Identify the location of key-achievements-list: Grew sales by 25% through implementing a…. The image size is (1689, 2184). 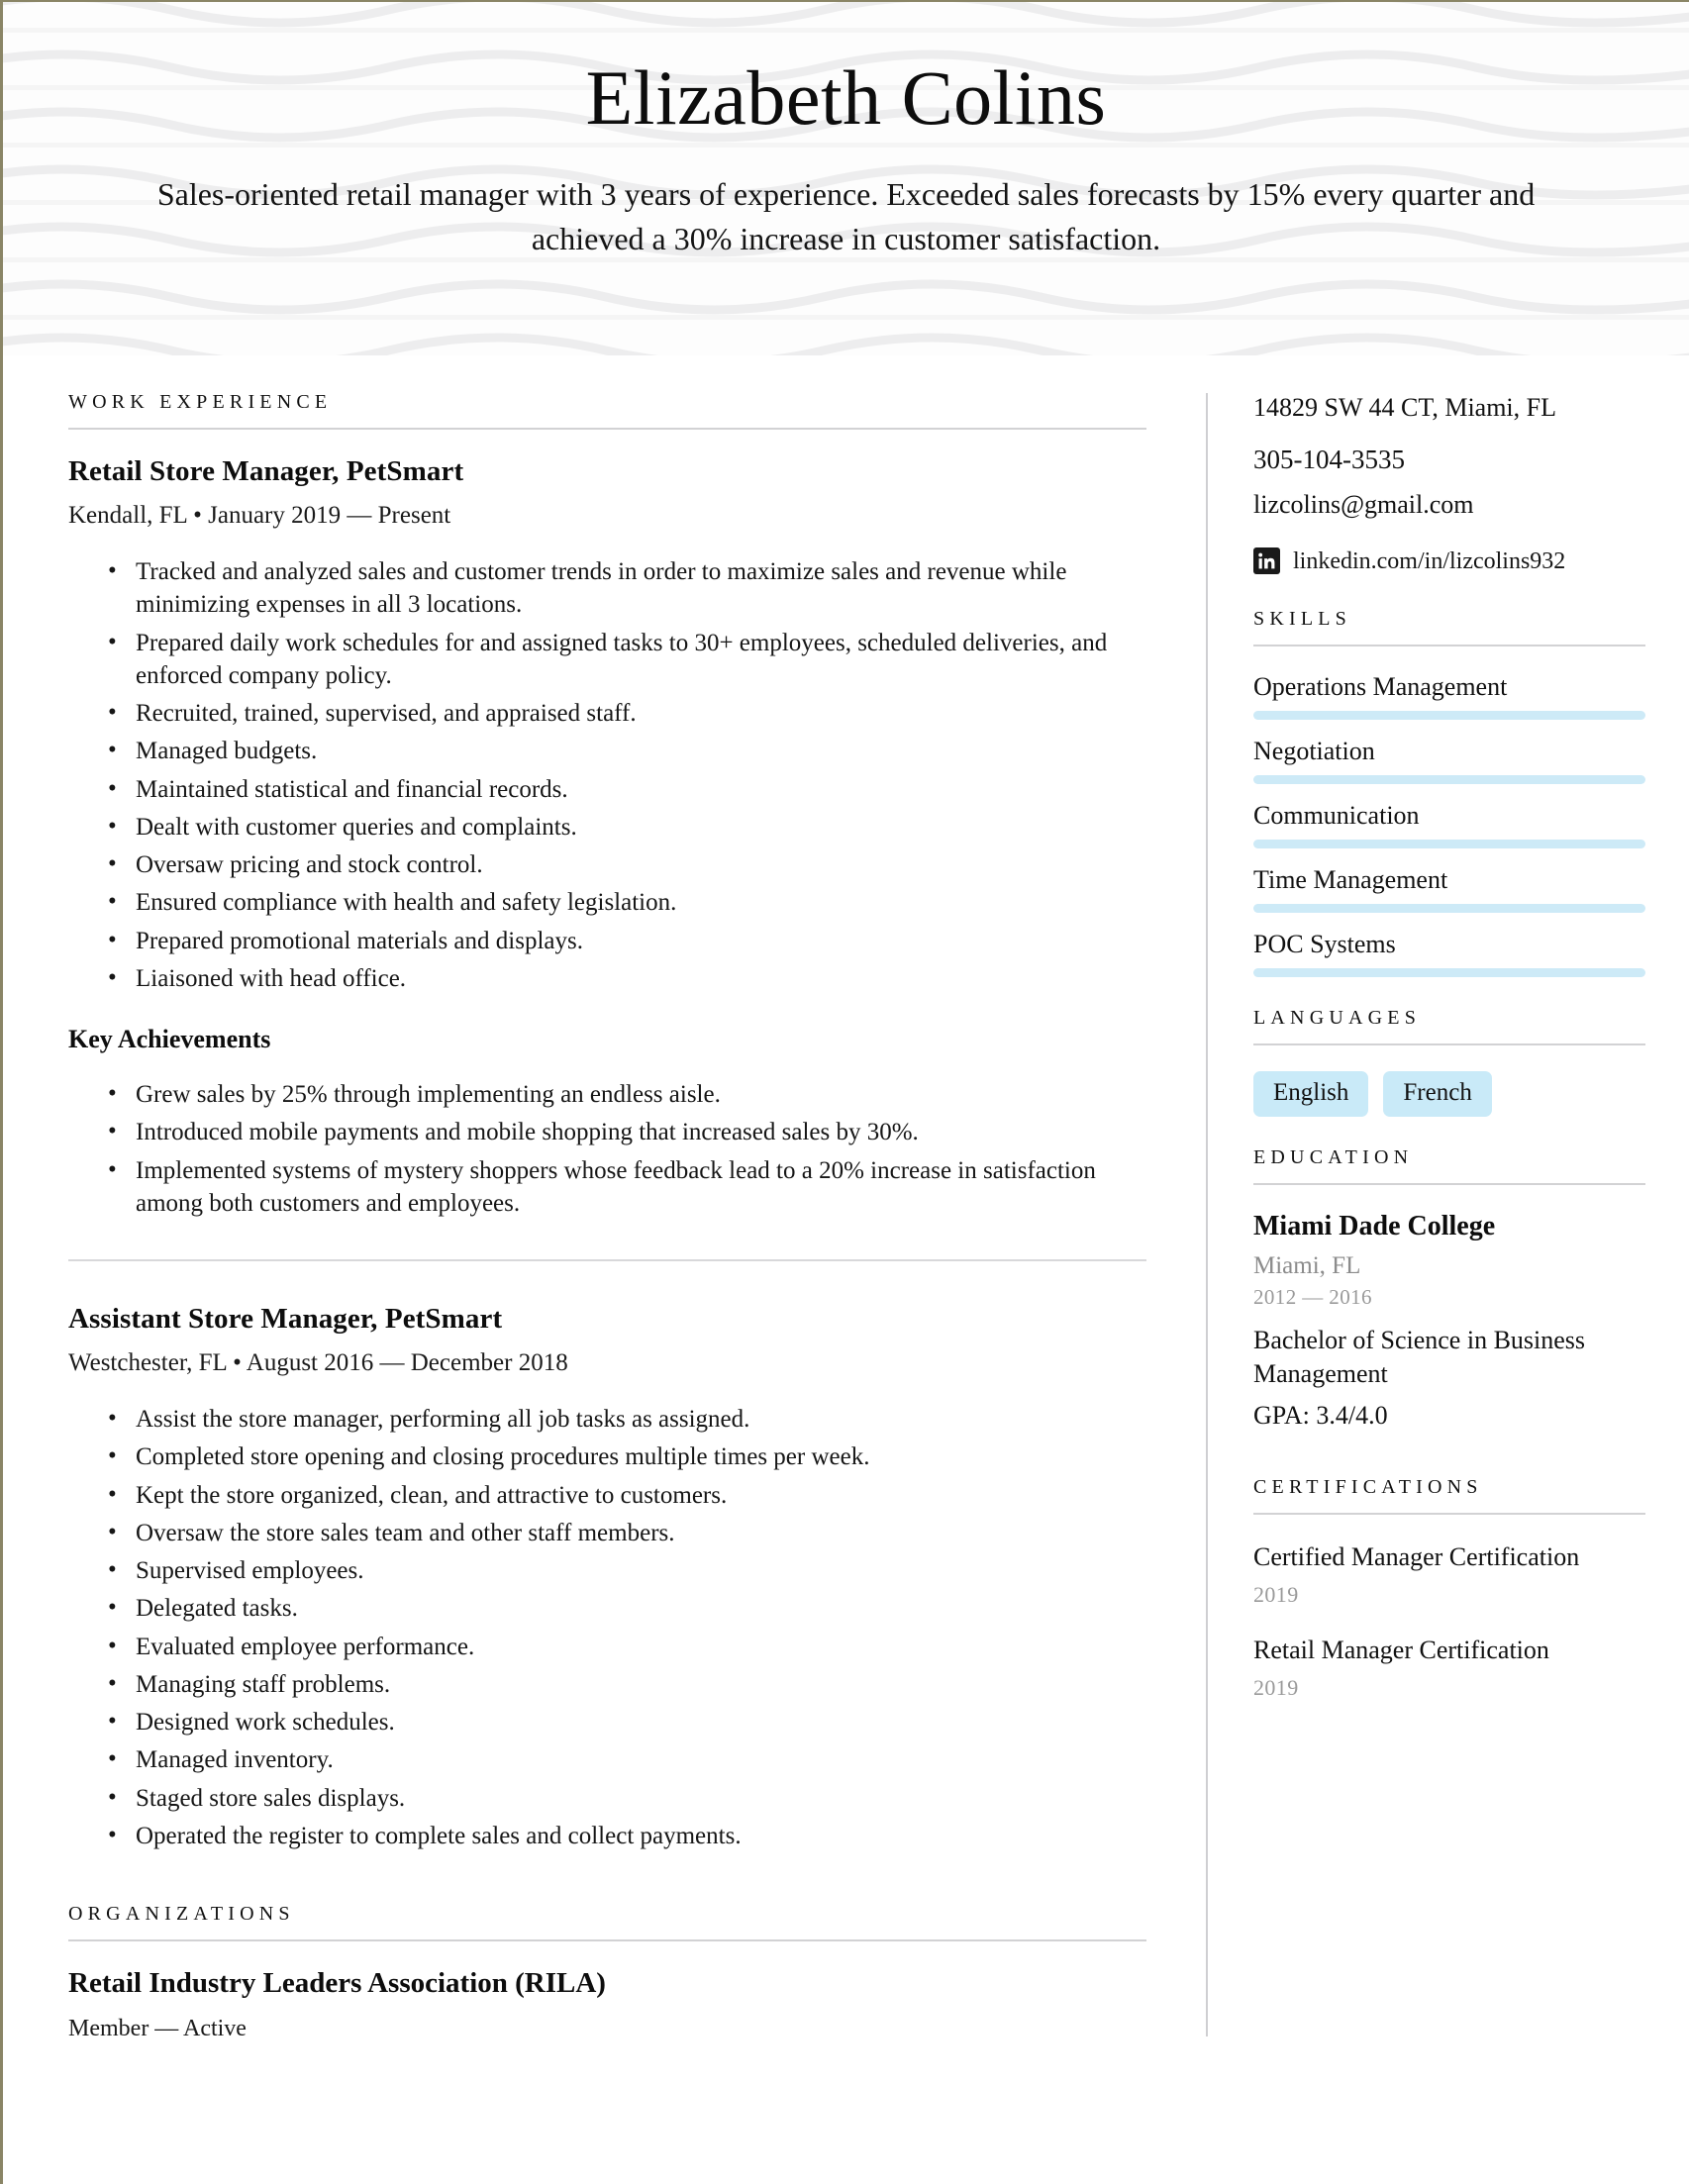
(607, 1149).